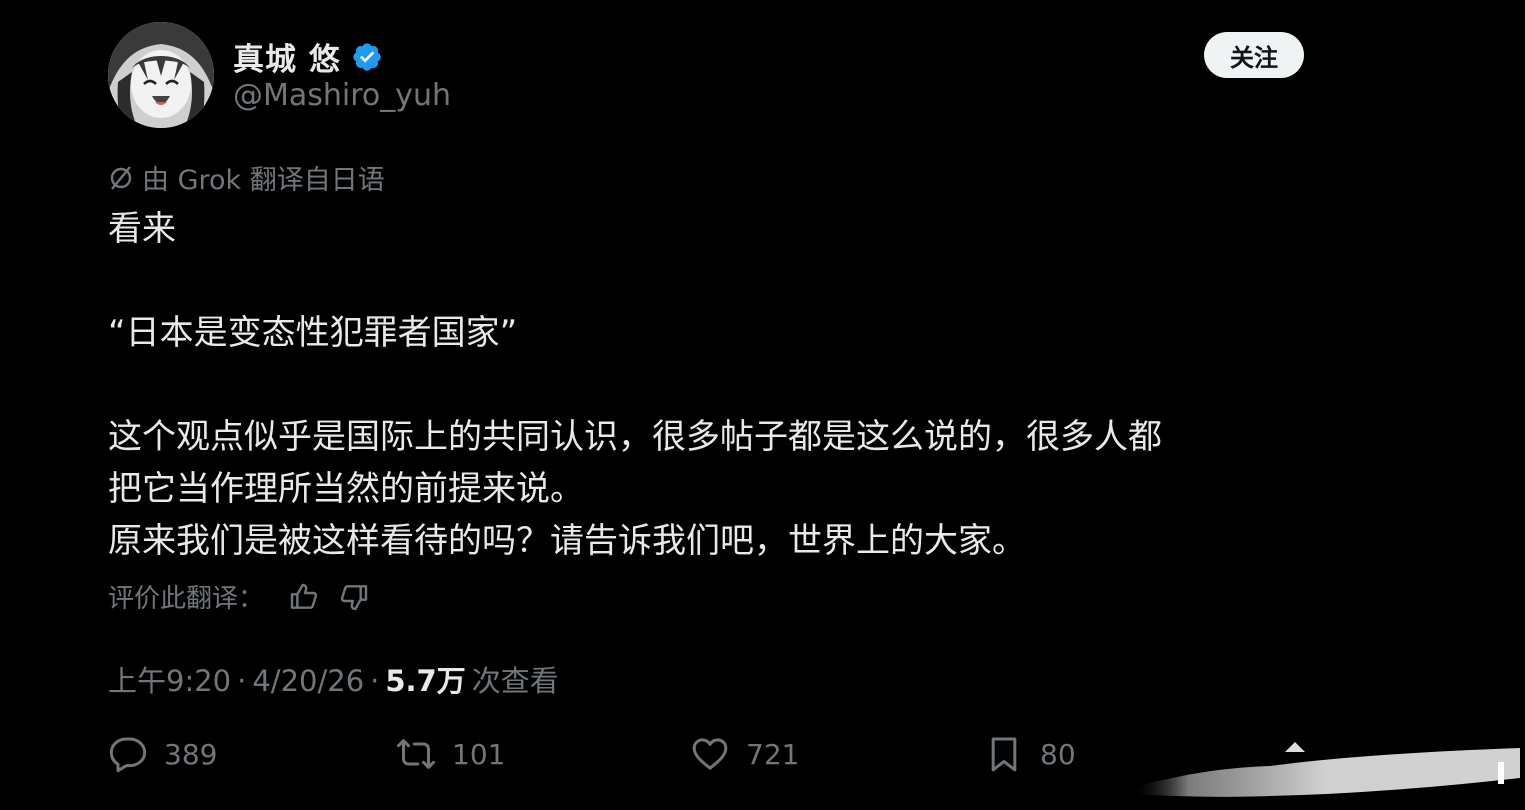 The image size is (1525, 810). I want to click on avatar, so click(161, 75).